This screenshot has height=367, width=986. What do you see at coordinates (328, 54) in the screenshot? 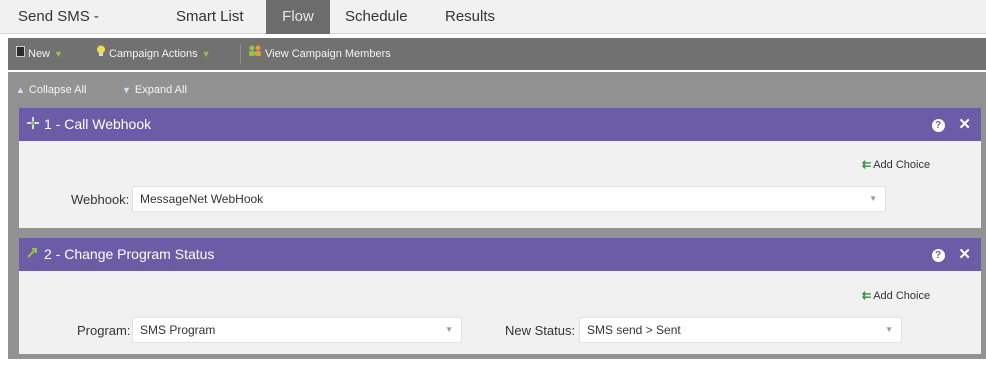
I see `view-members-label: View Campaign Members` at bounding box center [328, 54].